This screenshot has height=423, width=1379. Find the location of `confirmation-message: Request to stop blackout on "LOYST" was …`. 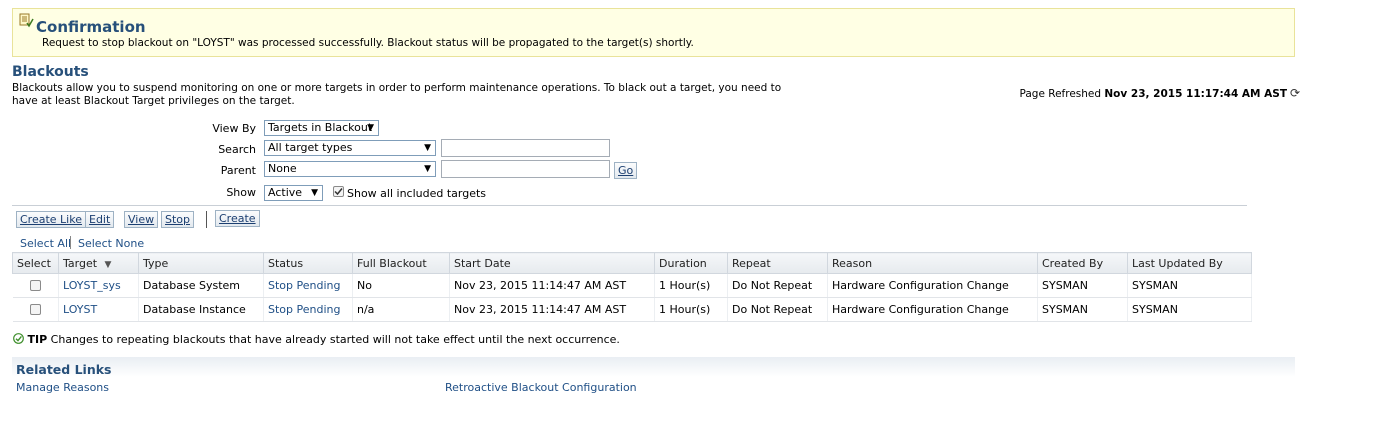

confirmation-message: Request to stop blackout on "LOYST" was … is located at coordinates (368, 43).